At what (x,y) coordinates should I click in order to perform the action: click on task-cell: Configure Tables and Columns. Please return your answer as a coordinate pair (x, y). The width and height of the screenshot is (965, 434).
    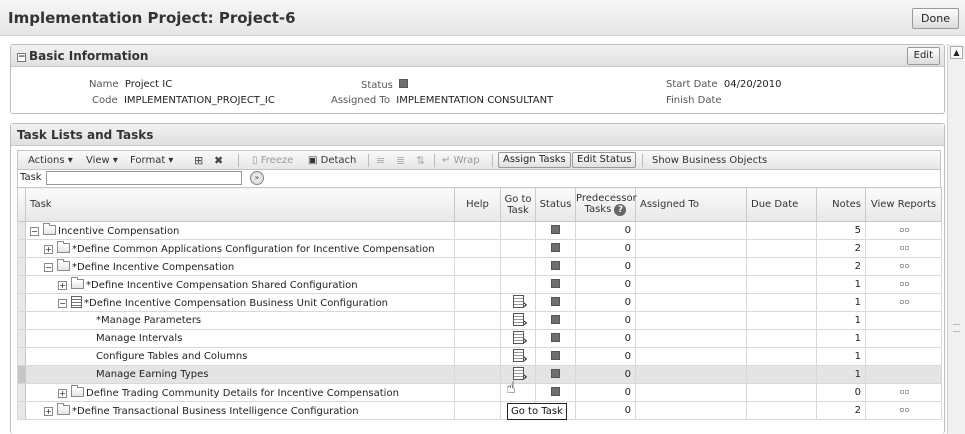
    Looking at the image, I should click on (240, 356).